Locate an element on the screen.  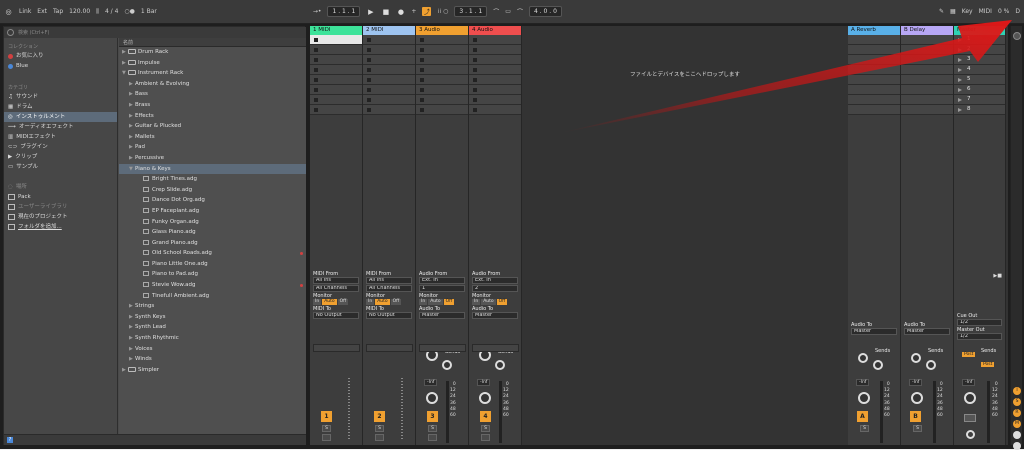
link-icon: ◎ is located at coordinates (8, 11).